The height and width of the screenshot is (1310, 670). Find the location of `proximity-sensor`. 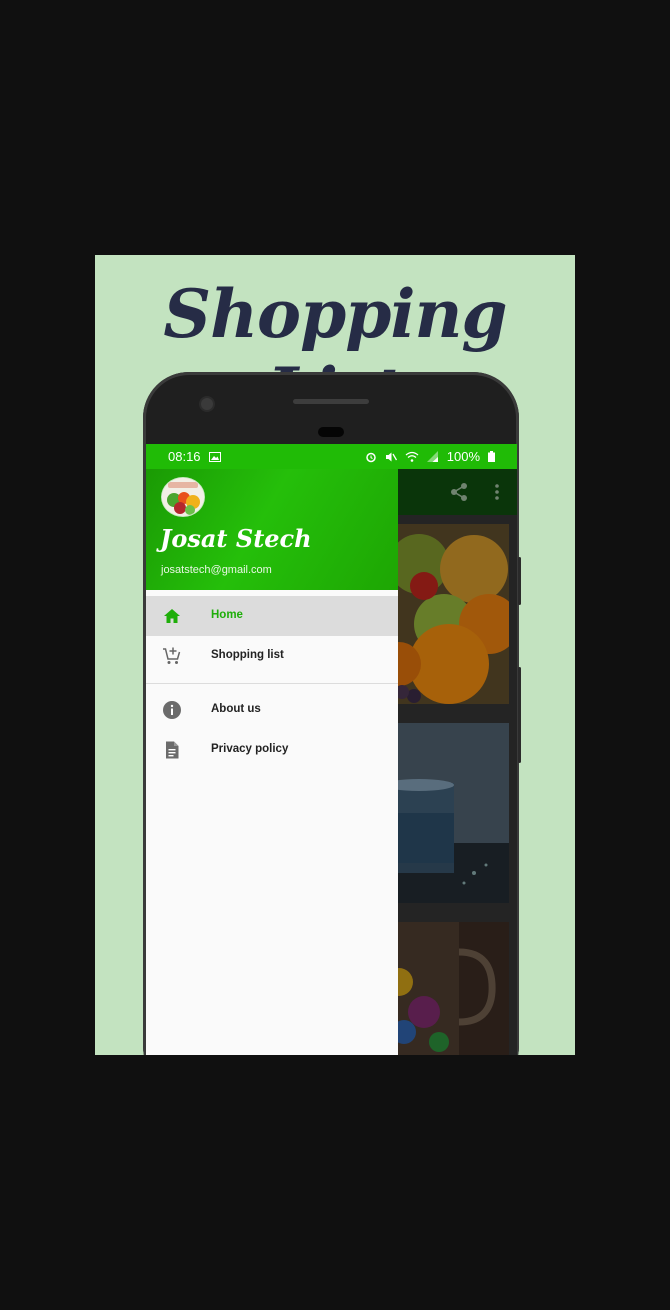

proximity-sensor is located at coordinates (207, 404).